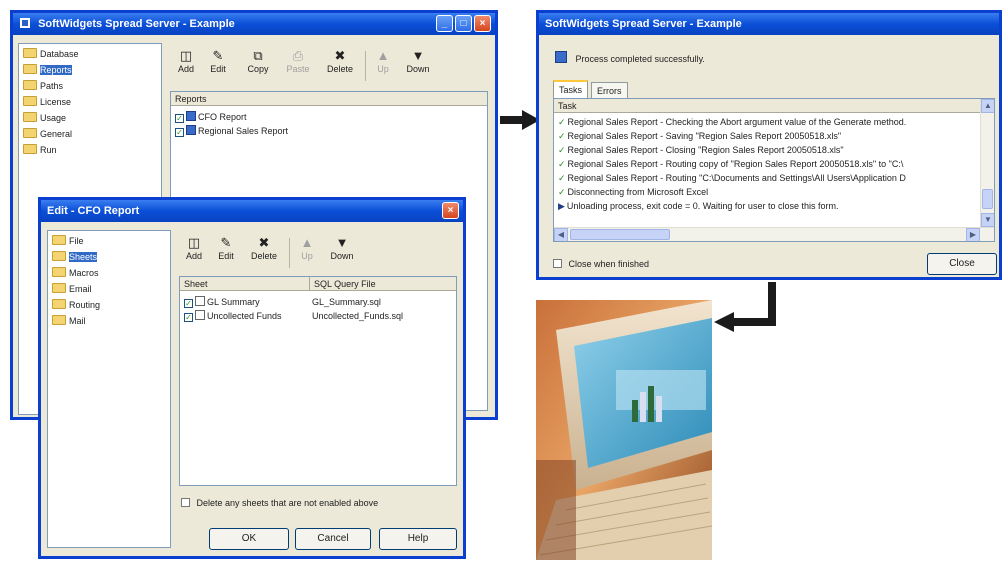 This screenshot has width=1003, height=563. I want to click on maximize-button: □, so click(463, 23).